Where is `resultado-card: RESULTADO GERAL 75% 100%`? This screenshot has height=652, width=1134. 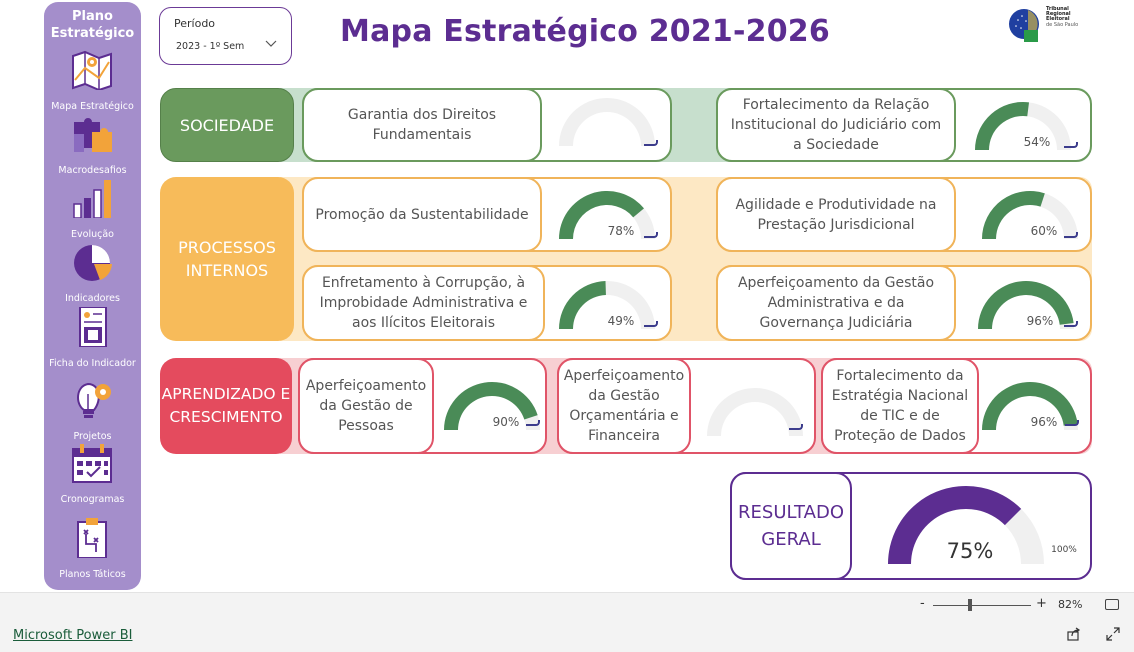
resultado-card: RESULTADO GERAL 75% 100% is located at coordinates (911, 526).